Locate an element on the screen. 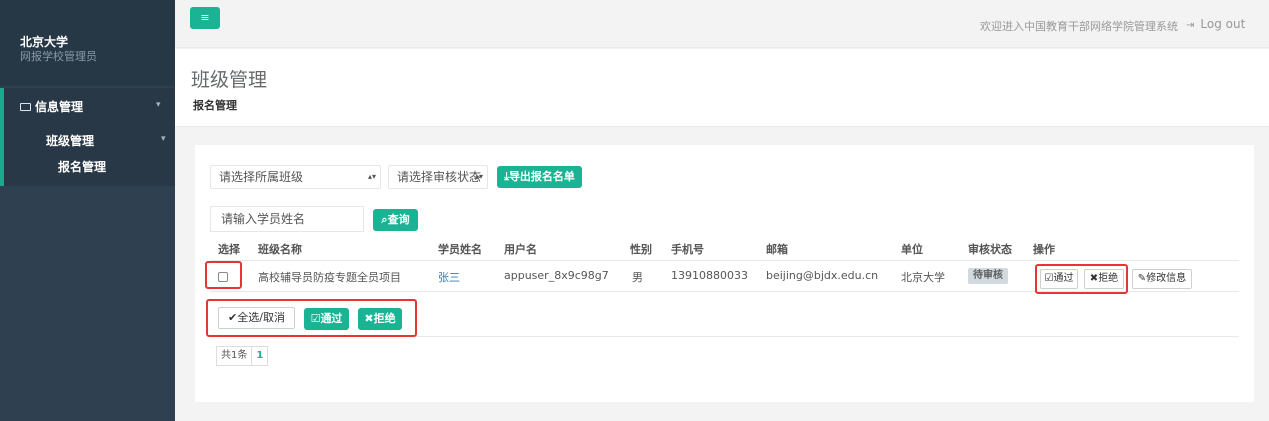  col-header-email: 邮箱 is located at coordinates (777, 249).